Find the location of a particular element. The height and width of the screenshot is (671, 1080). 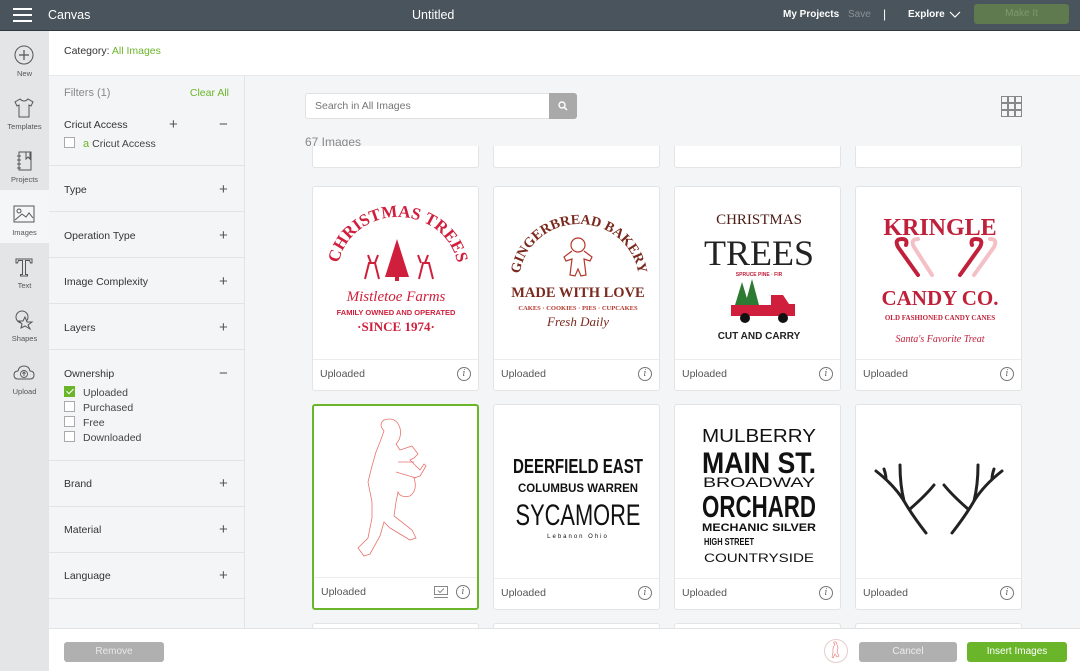

checkbox-purchased: Purchased is located at coordinates (98, 407).